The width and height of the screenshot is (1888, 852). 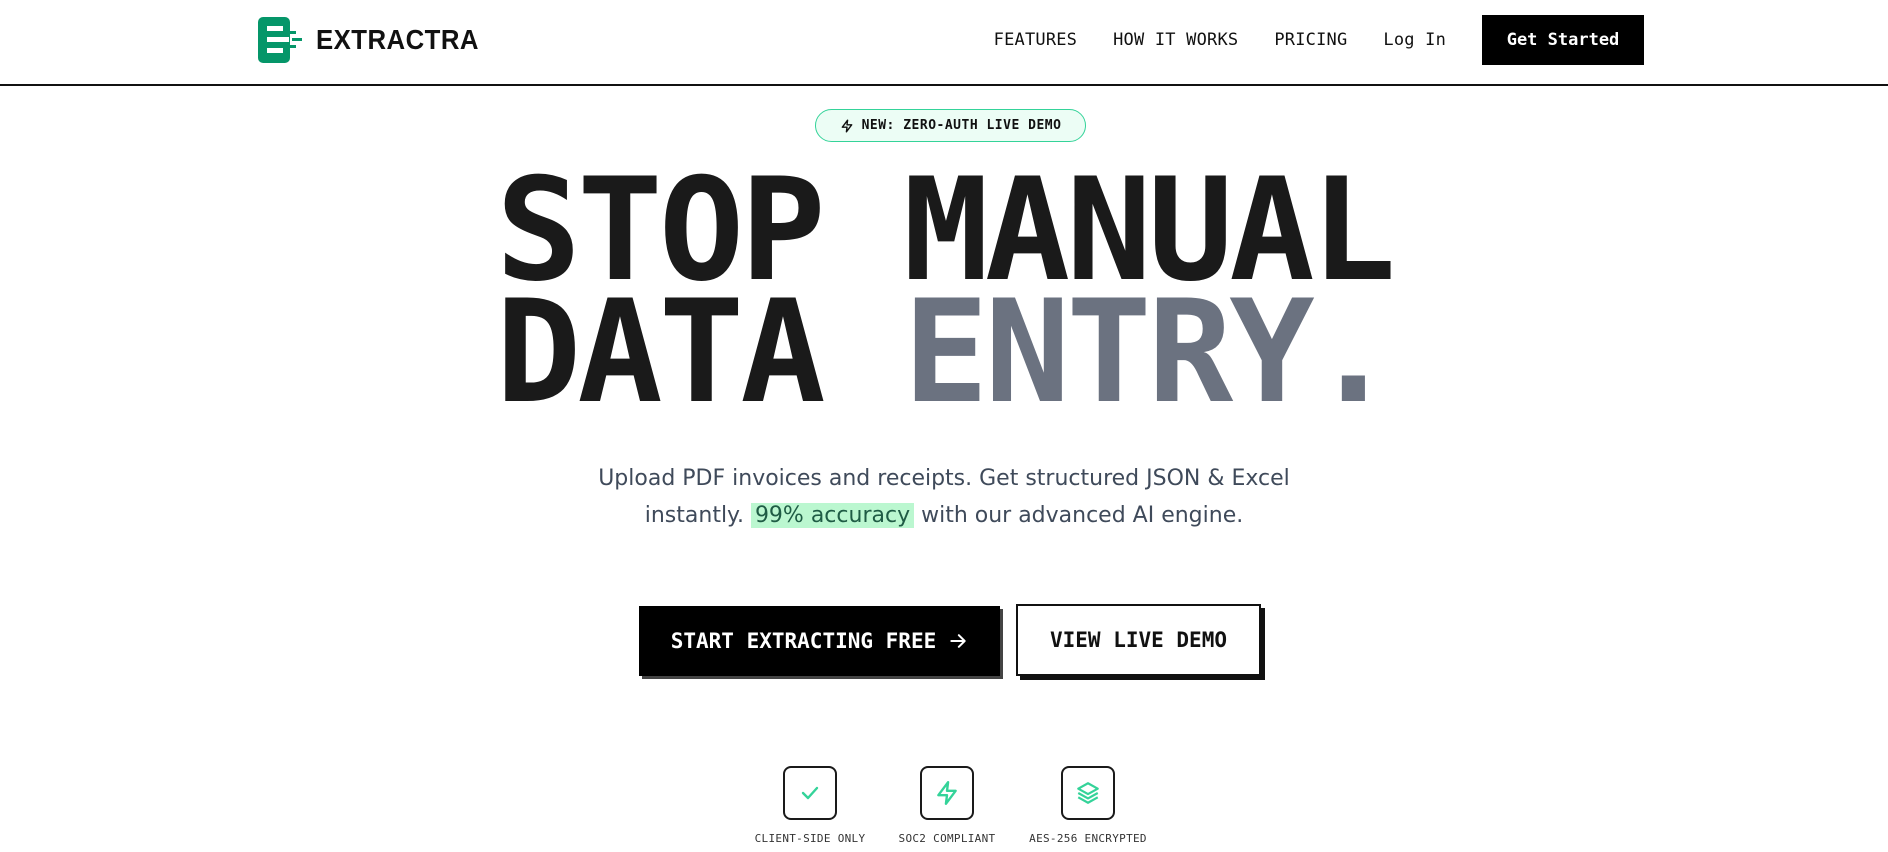 What do you see at coordinates (1310, 40) in the screenshot?
I see `nav-link-pricing: PRICING` at bounding box center [1310, 40].